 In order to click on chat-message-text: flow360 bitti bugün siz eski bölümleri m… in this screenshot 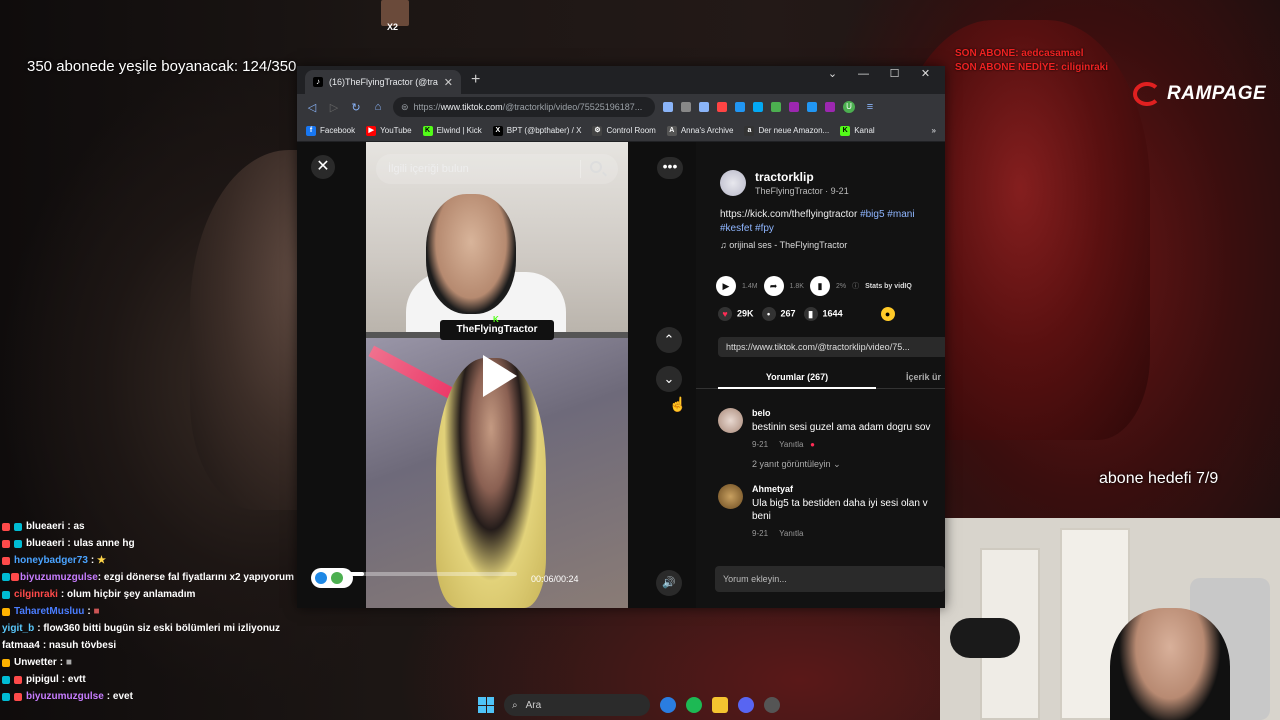, I will do `click(162, 628)`.